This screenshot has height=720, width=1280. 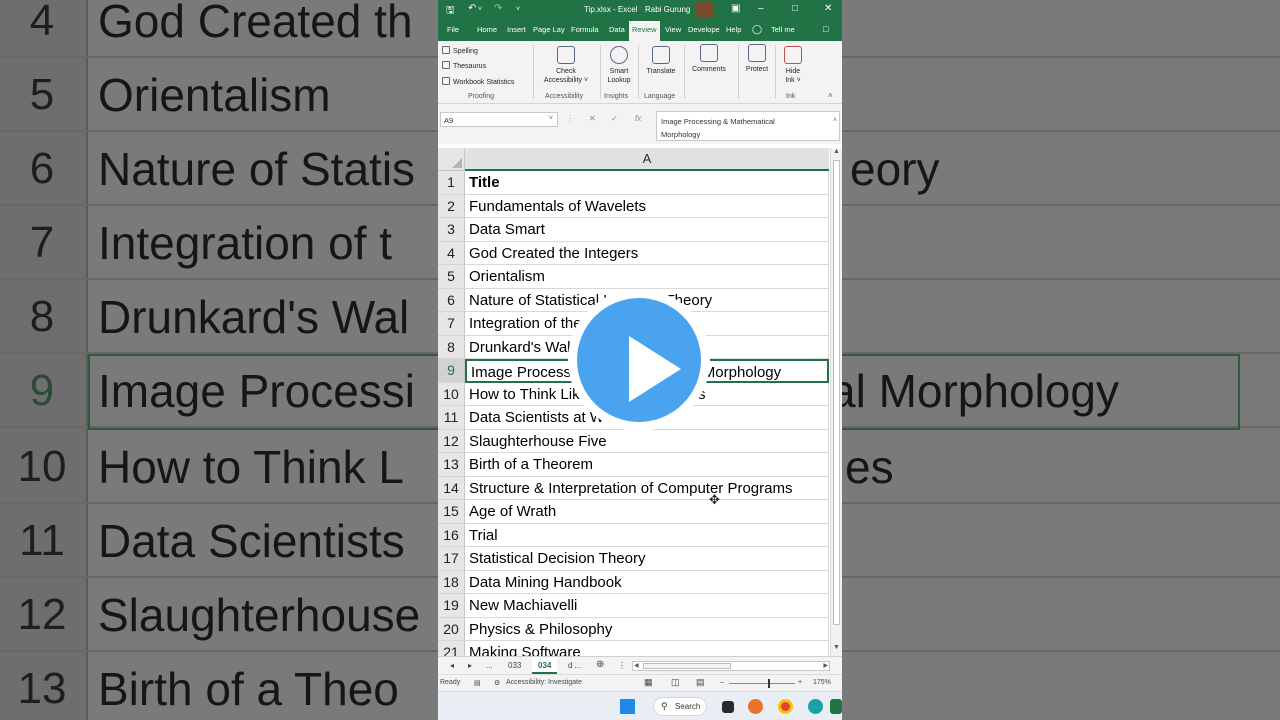 What do you see at coordinates (647, 277) in the screenshot?
I see `cell-a: Orientalism` at bounding box center [647, 277].